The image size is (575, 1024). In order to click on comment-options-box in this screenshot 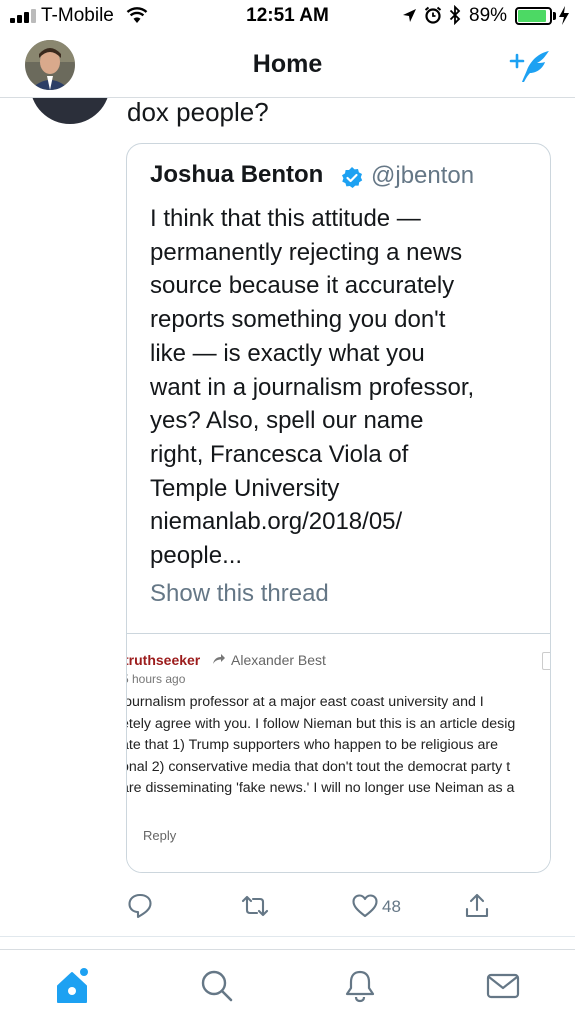, I will do `click(546, 661)`.